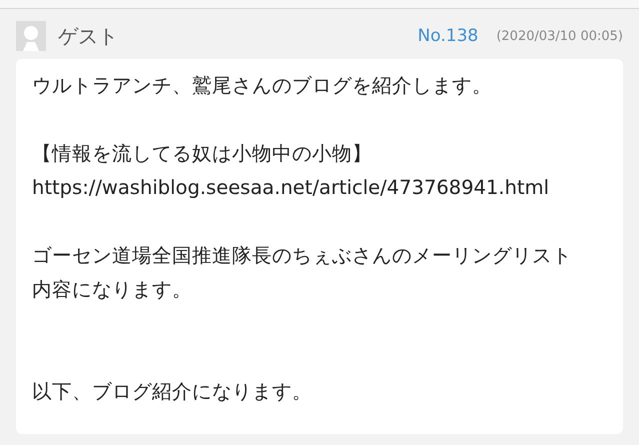 This screenshot has width=639, height=445. Describe the element at coordinates (31, 36) in the screenshot. I see `avatar-icon` at that location.